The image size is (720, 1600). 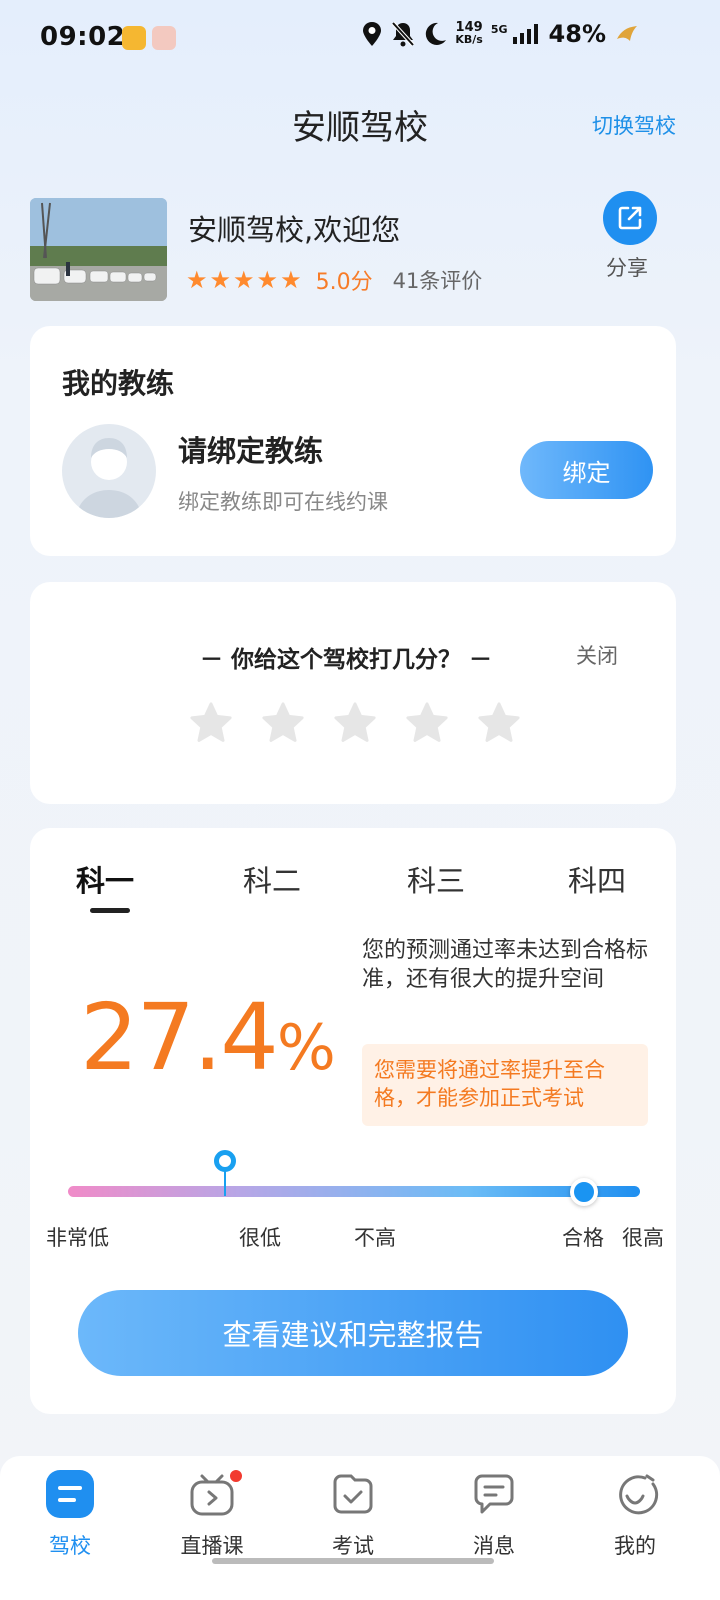 What do you see at coordinates (499, 29) in the screenshot?
I see `network-type: 5G` at bounding box center [499, 29].